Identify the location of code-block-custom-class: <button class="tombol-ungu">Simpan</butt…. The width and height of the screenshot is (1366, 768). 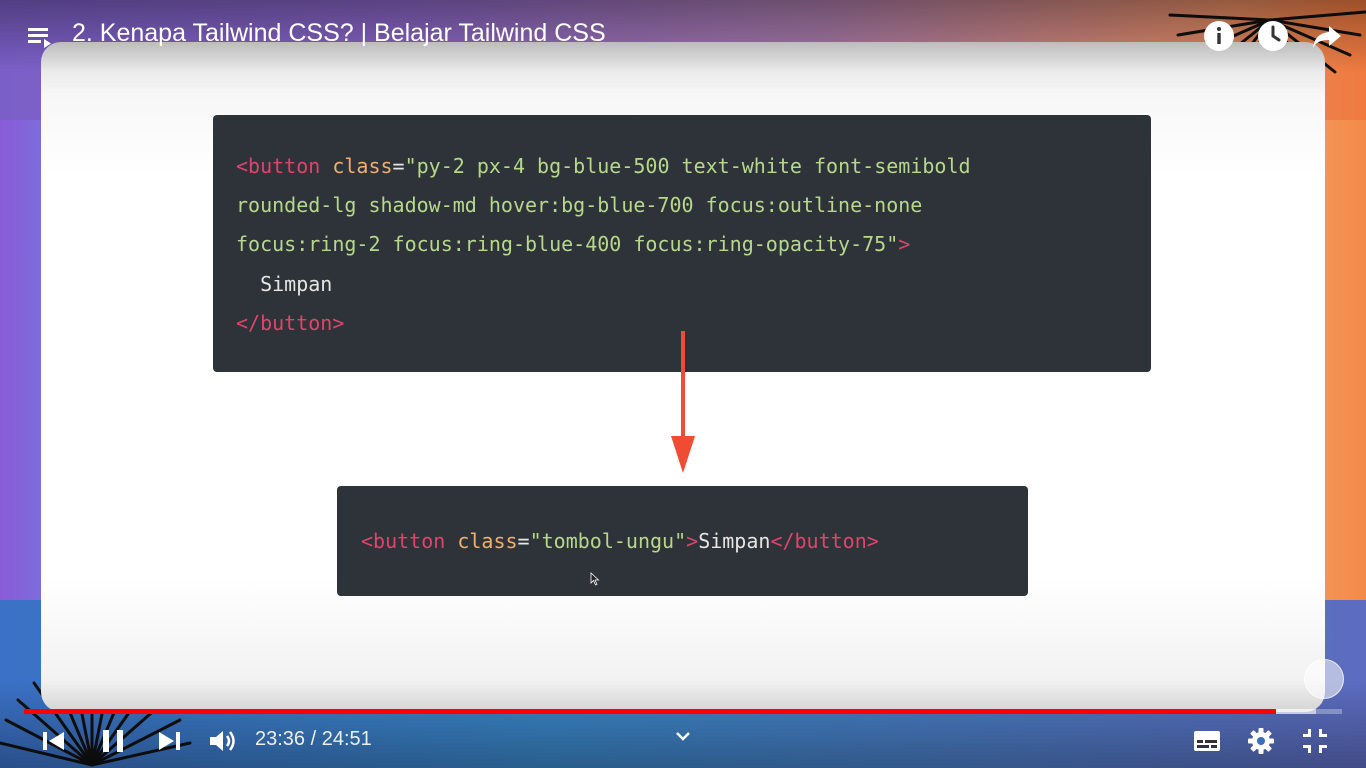
(682, 541).